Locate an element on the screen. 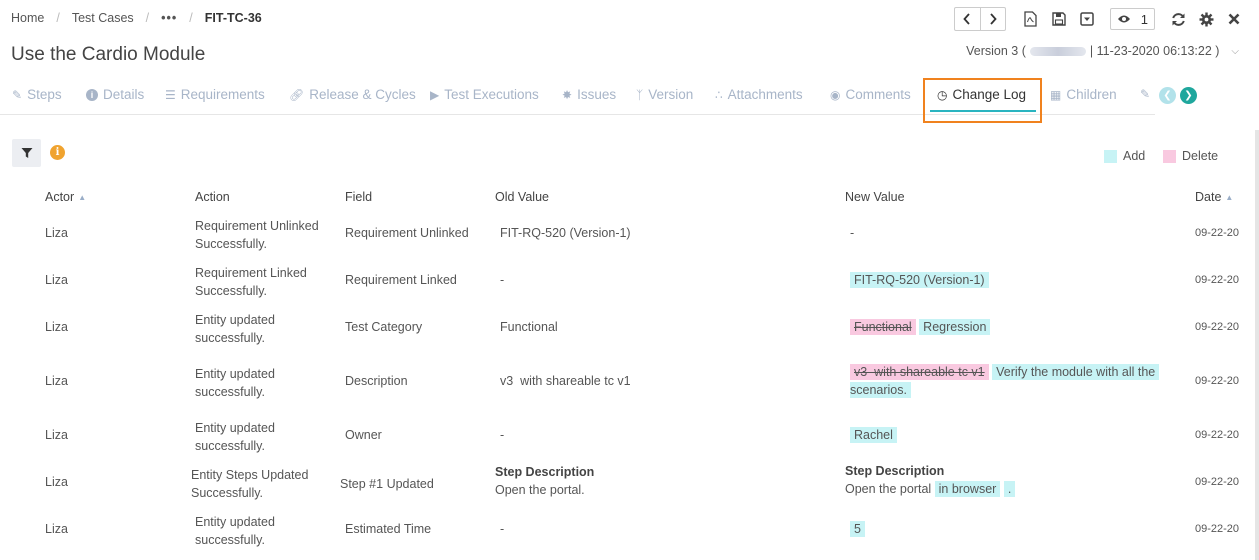 The width and height of the screenshot is (1259, 560). page-title: Use the Cardio Module is located at coordinates (108, 54).